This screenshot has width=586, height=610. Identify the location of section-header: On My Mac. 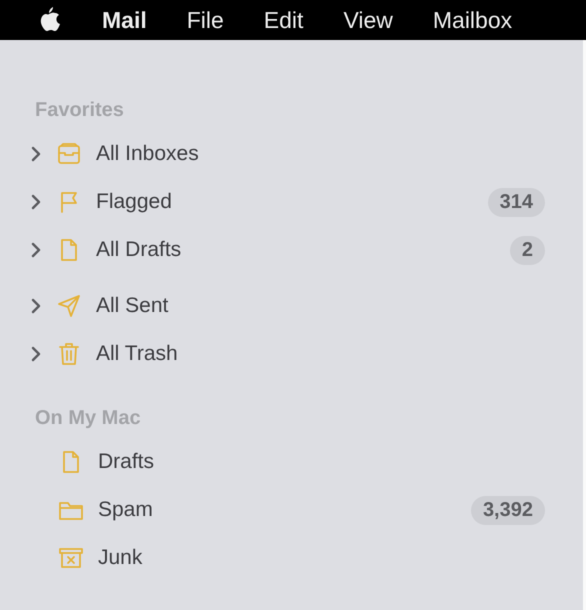
(88, 418).